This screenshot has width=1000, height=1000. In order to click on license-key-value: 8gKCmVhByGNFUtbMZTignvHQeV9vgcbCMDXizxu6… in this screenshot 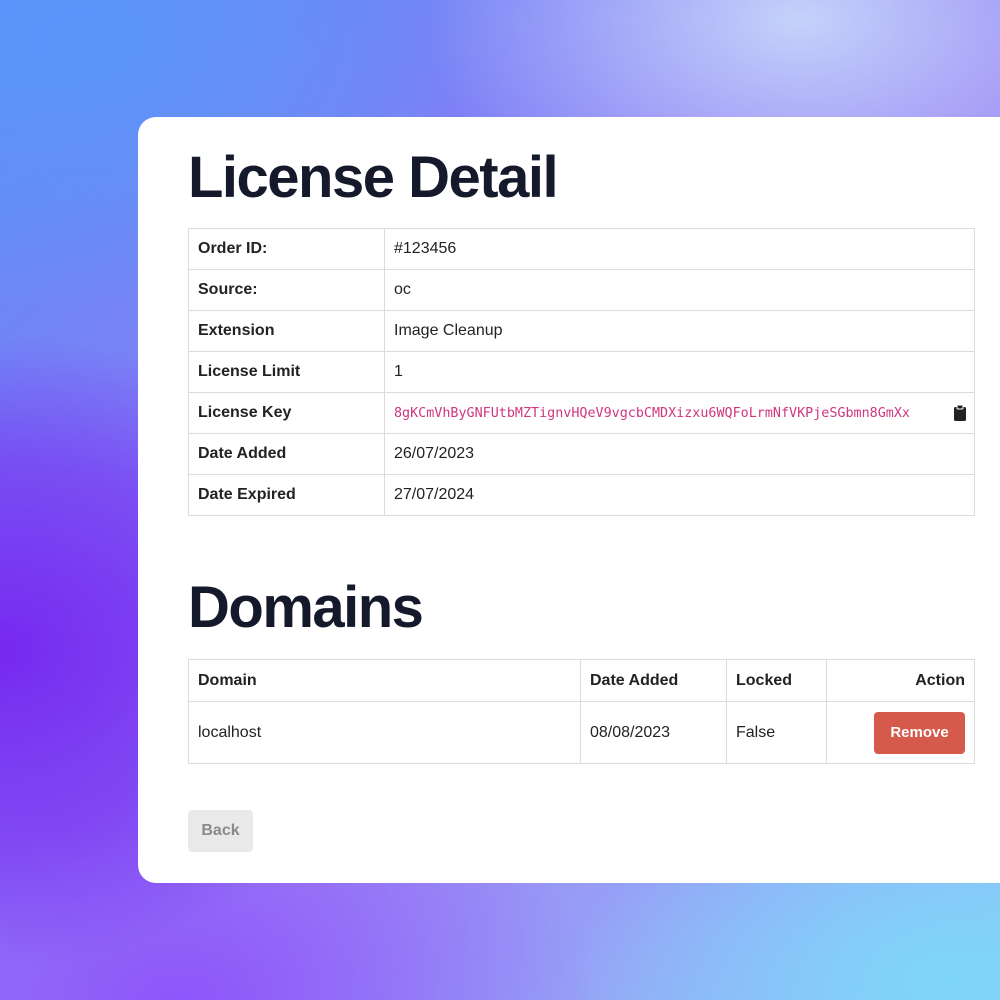, I will do `click(652, 413)`.